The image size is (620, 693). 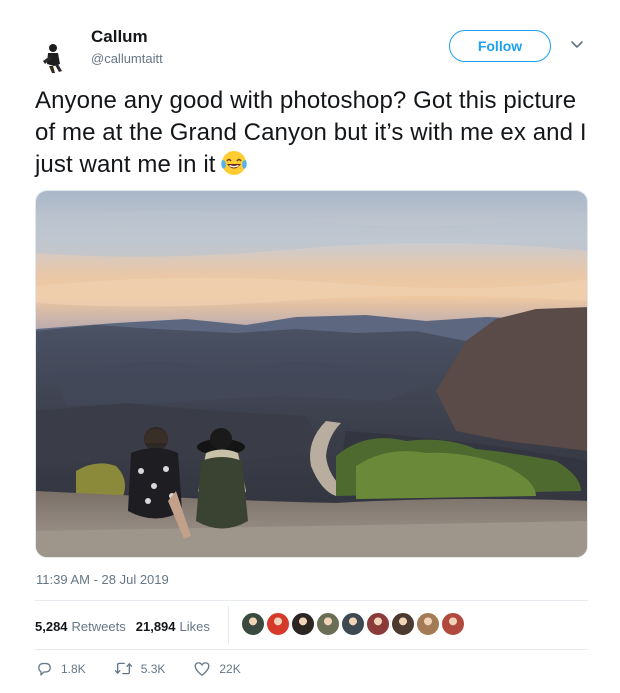 I want to click on tweet-actions: 1.8K 5.3K 22K, so click(x=152, y=668).